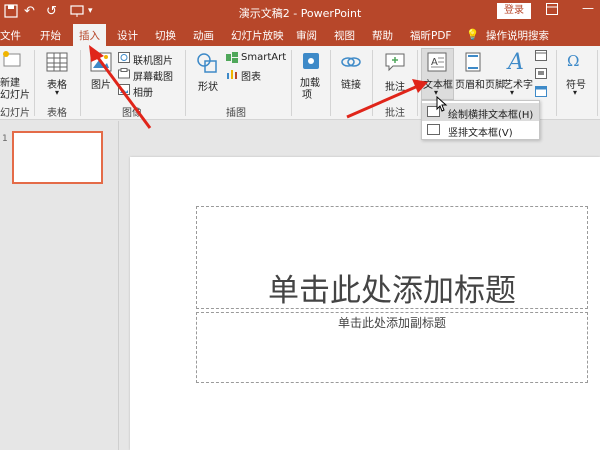 The image size is (600, 450). Describe the element at coordinates (387, 99) in the screenshot. I see `annotation-arrow-to-textbox` at that location.